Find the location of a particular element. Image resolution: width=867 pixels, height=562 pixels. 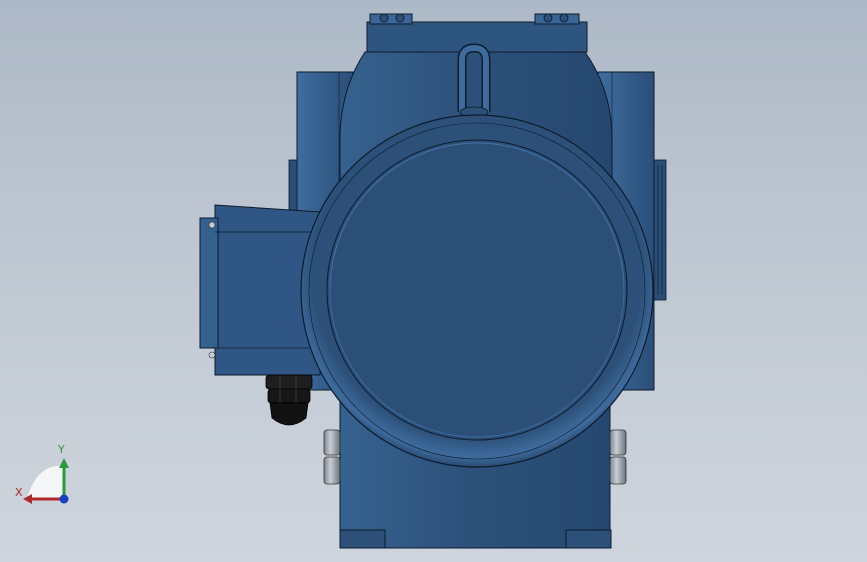

y-axis-arrow is located at coordinates (64, 463).